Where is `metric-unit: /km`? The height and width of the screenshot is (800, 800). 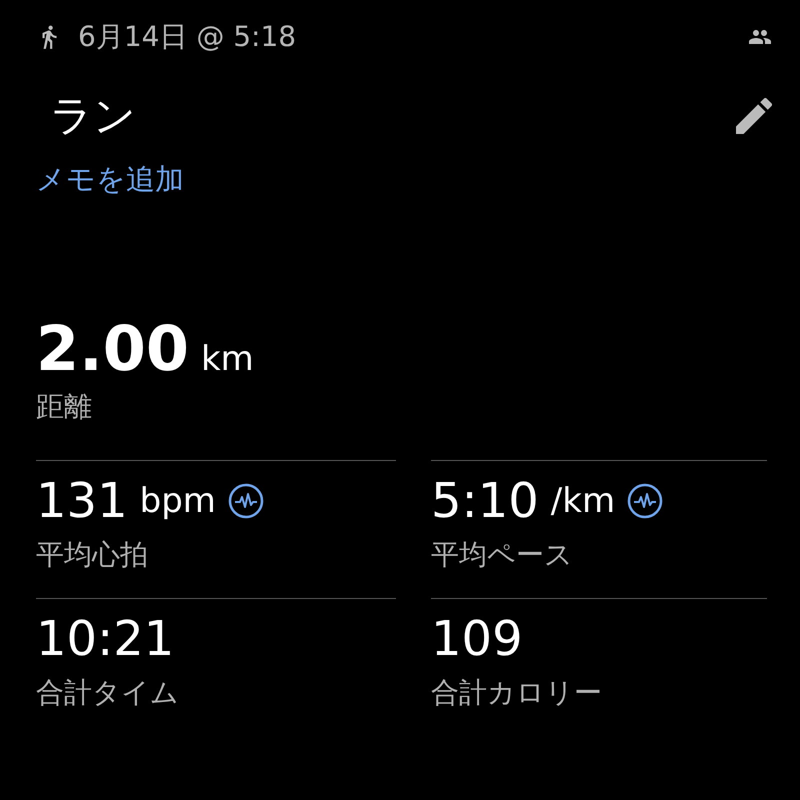
metric-unit: /km is located at coordinates (583, 501).